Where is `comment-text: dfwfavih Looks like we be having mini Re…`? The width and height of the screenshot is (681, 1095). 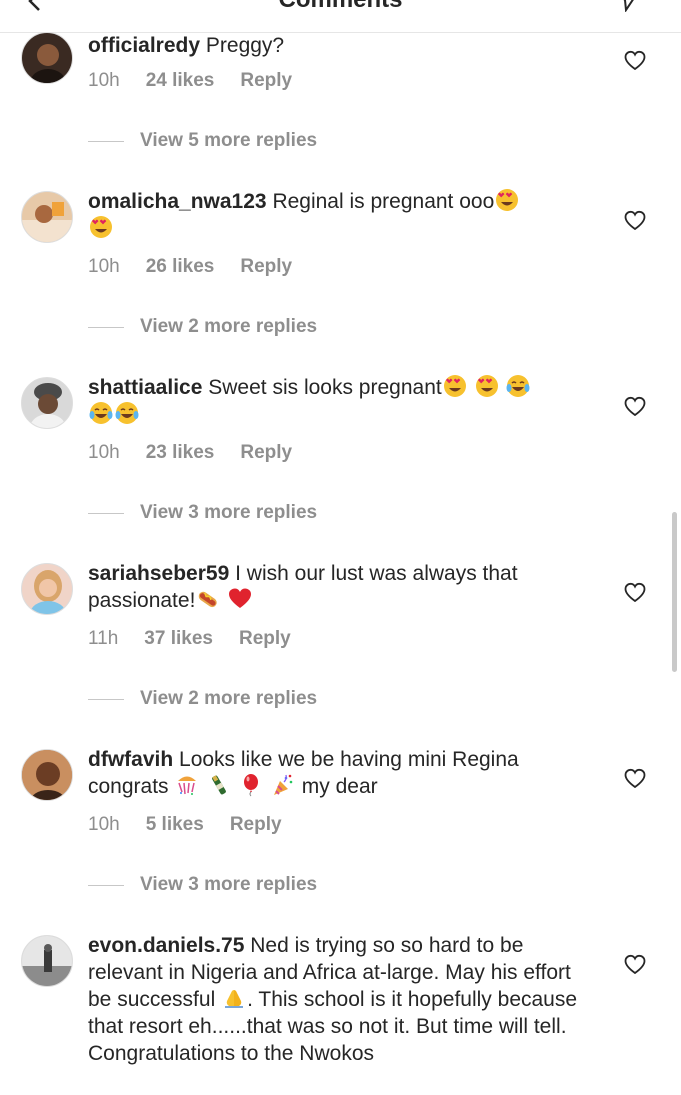 comment-text: dfwfavih Looks like we be having mini Re… is located at coordinates (343, 773).